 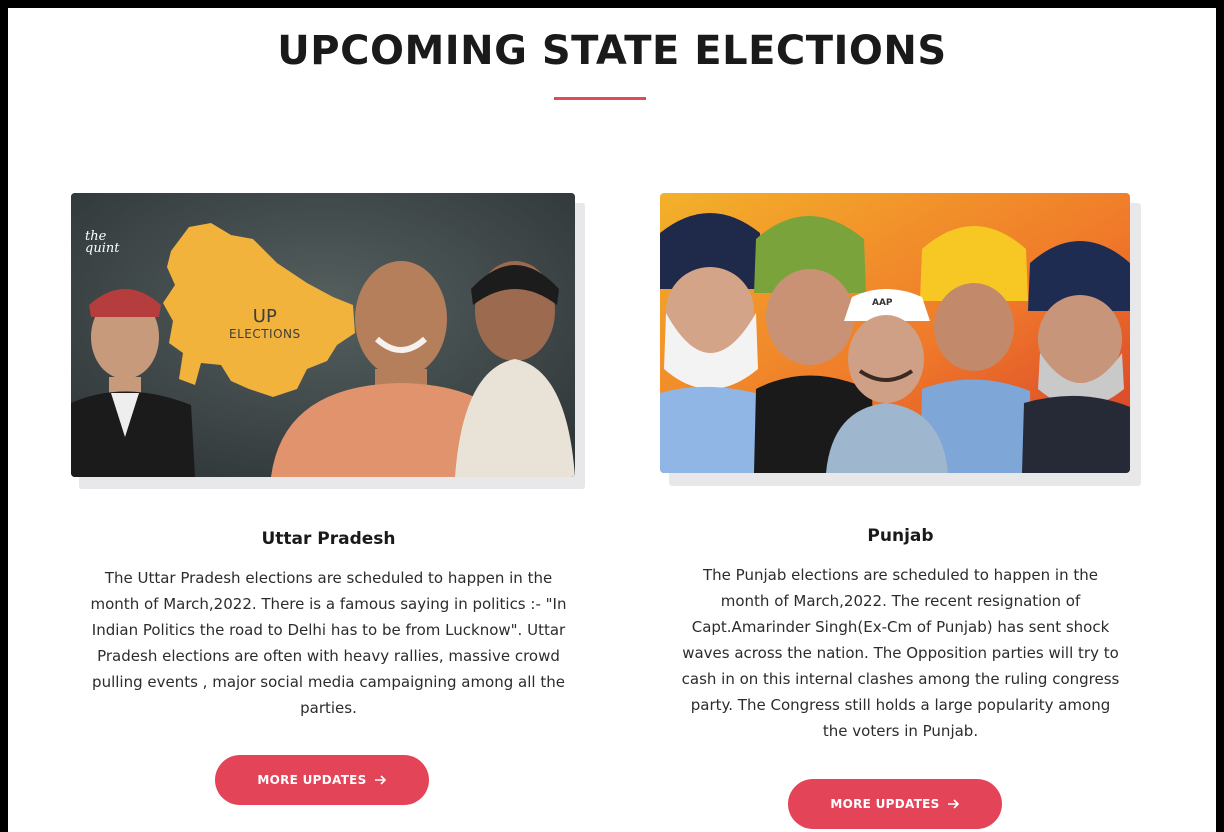 What do you see at coordinates (328, 708) in the screenshot?
I see `text-line: parties.` at bounding box center [328, 708].